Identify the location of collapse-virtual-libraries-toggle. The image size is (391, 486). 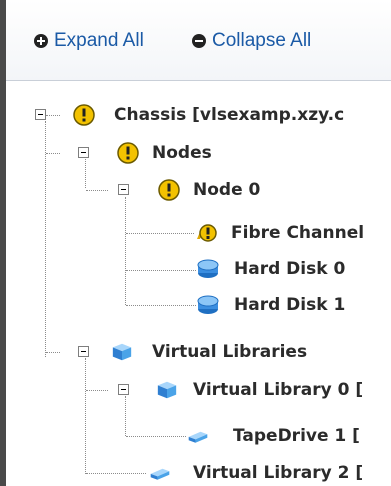
(83, 351).